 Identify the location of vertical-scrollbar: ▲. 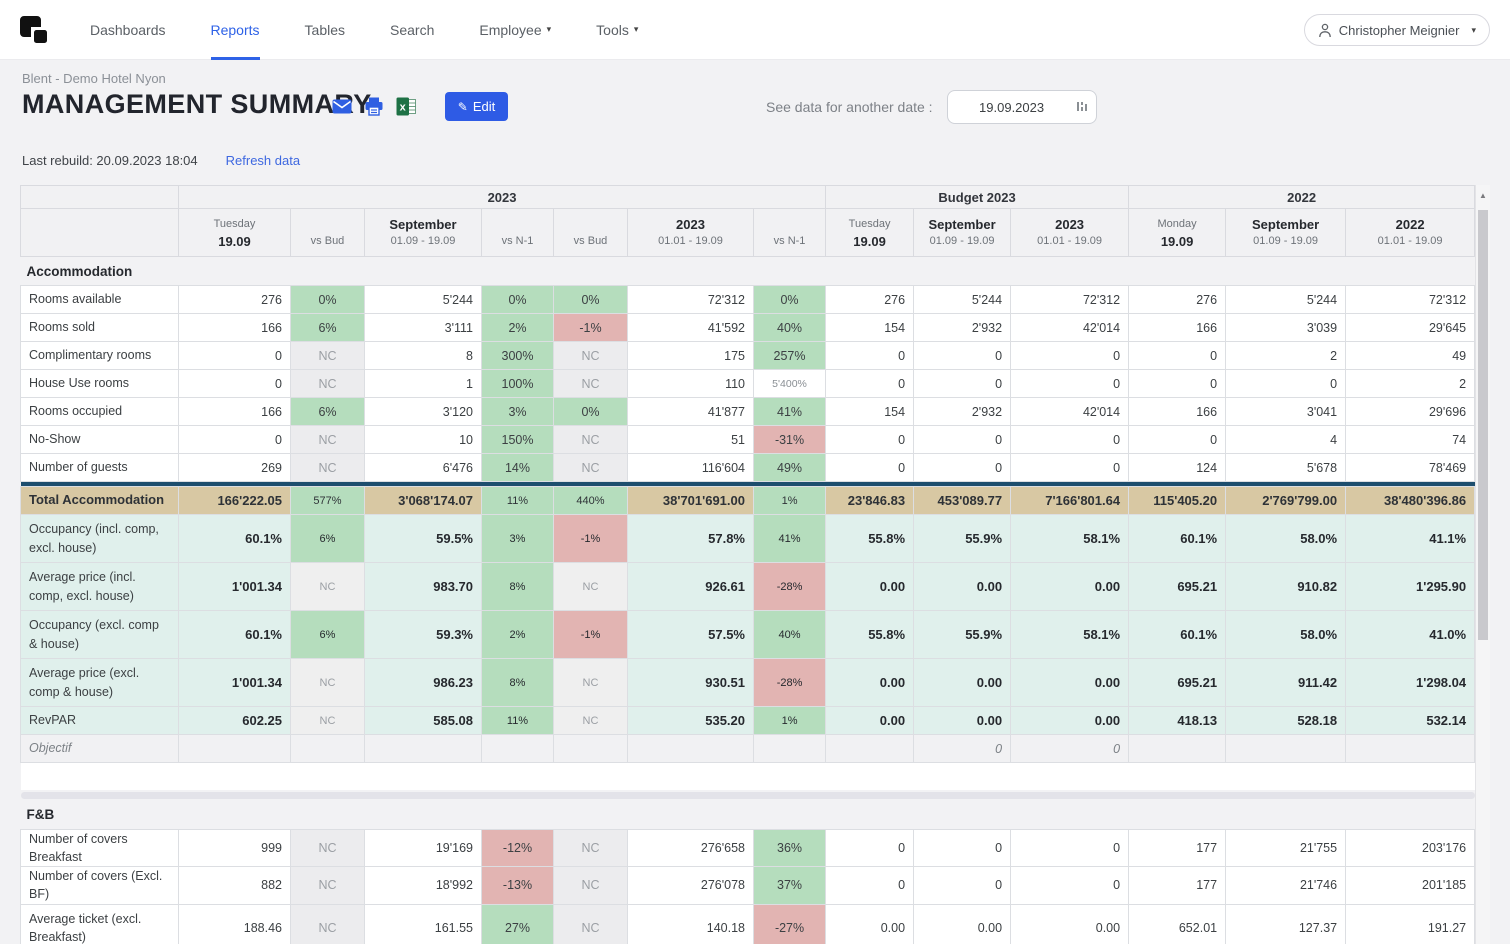
(1482, 564).